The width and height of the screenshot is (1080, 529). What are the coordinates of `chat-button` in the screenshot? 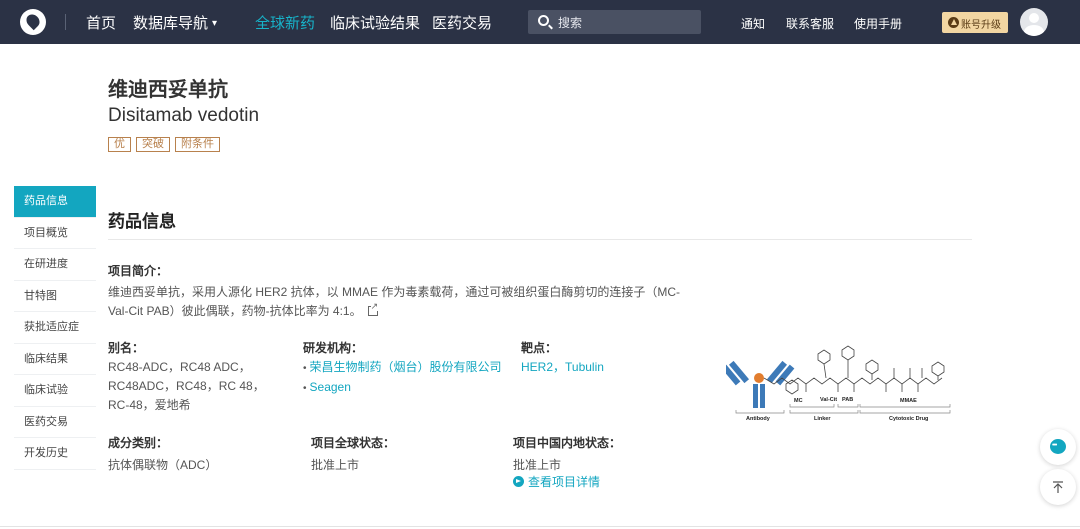 It's located at (1058, 447).